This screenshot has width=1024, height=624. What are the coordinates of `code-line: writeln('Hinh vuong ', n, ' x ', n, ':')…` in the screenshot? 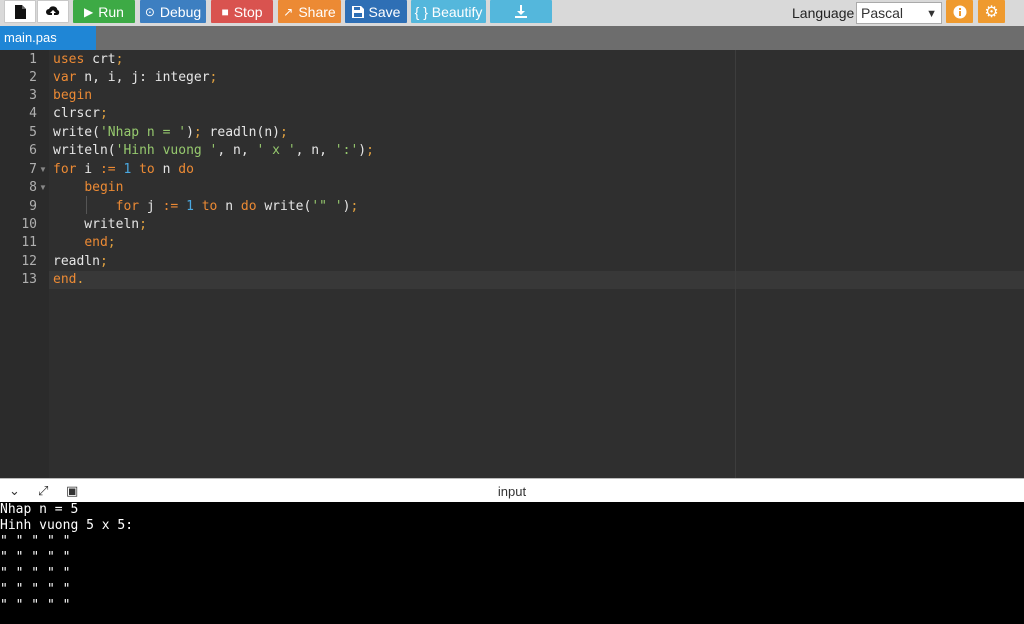 It's located at (213, 150).